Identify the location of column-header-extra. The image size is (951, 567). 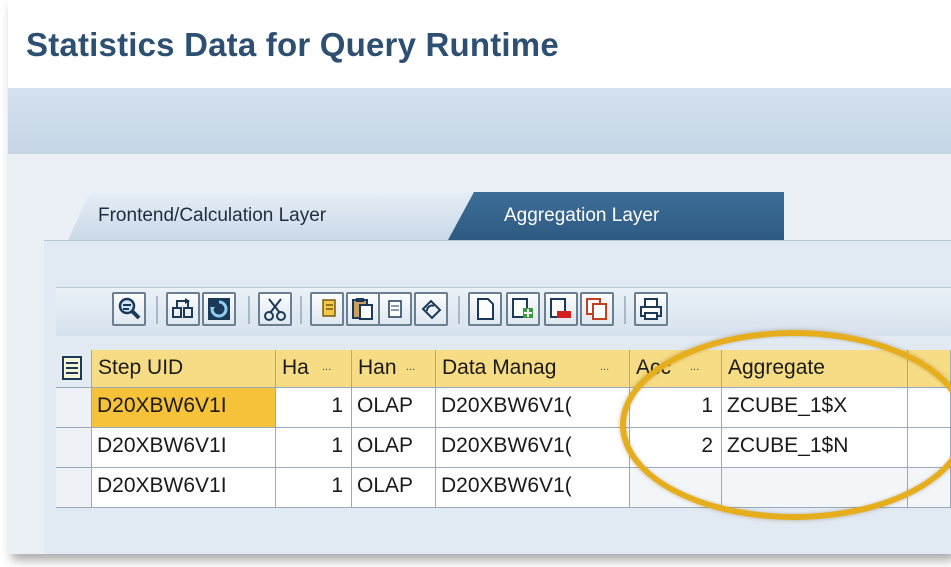
(929, 369).